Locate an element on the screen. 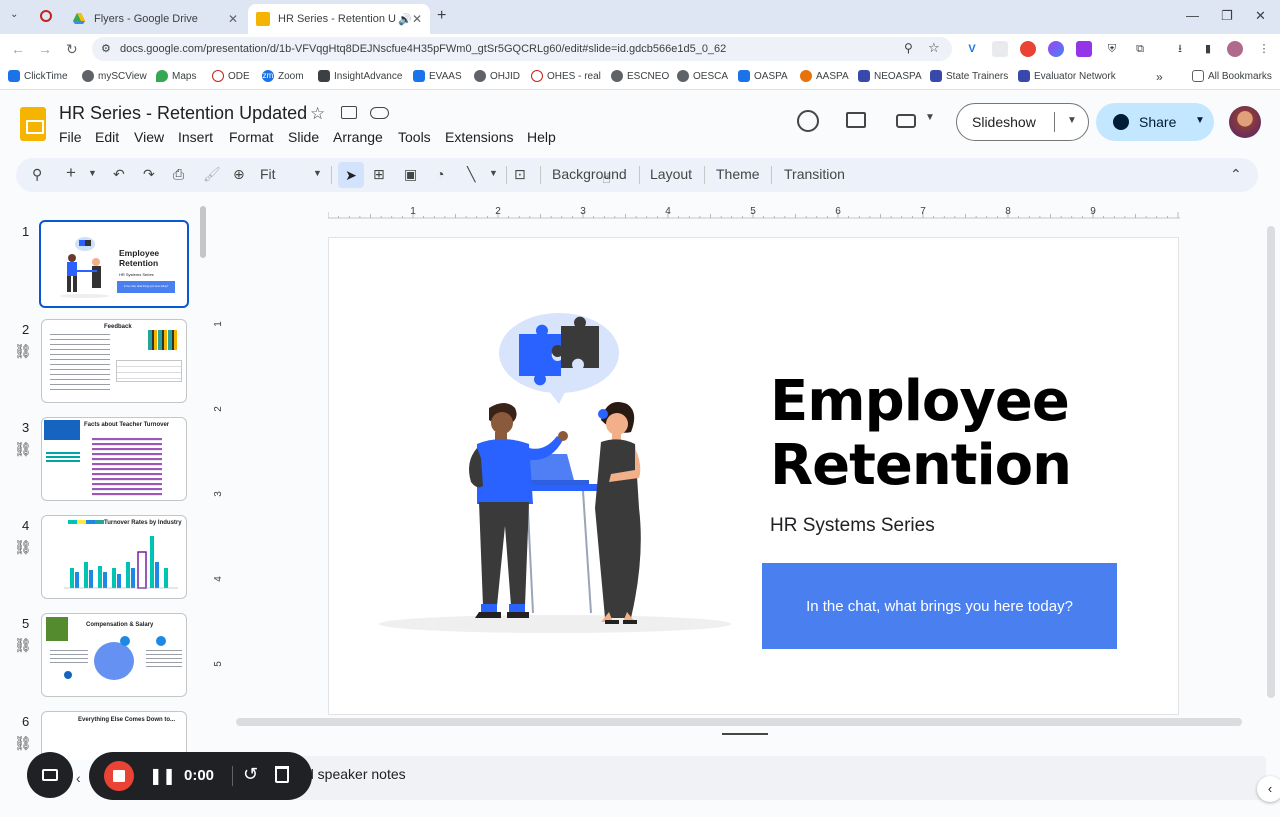  extension-shield-icon: ⛨ is located at coordinates (1112, 49).